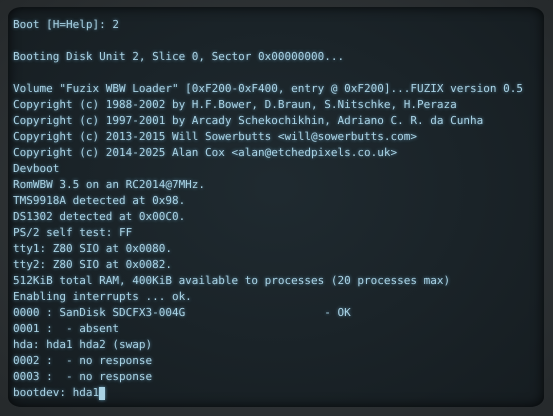 Image resolution: width=553 pixels, height=416 pixels. I want to click on terminal-line: bootdev: hda1, so click(56, 393).